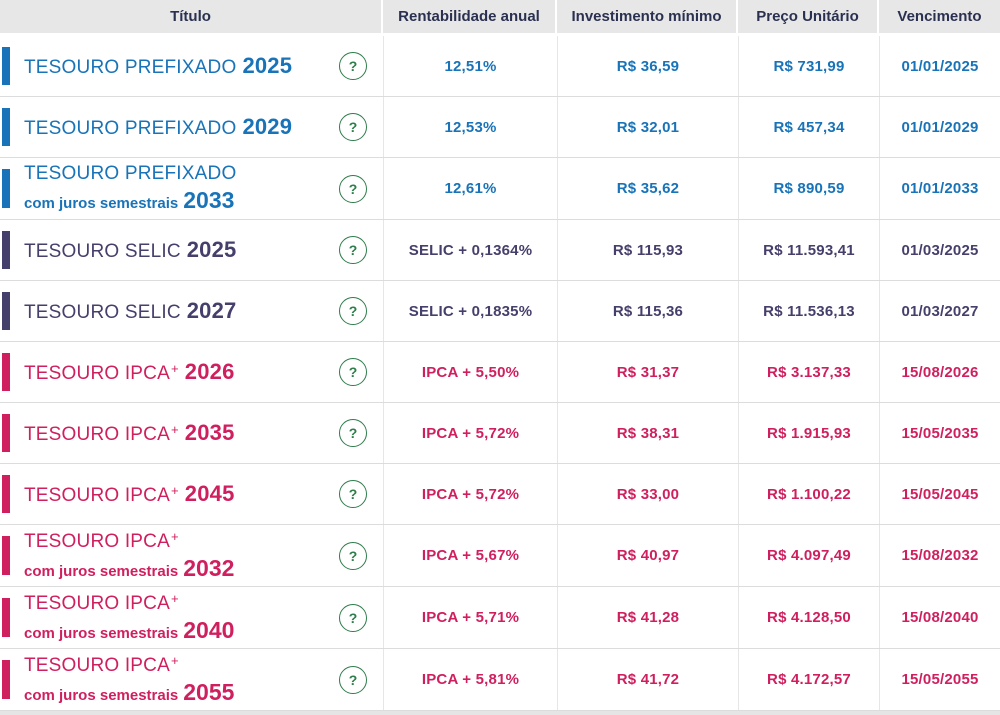 This screenshot has height=715, width=1000. Describe the element at coordinates (939, 188) in the screenshot. I see `maturity-date-cell: 01/01/2033` at that location.